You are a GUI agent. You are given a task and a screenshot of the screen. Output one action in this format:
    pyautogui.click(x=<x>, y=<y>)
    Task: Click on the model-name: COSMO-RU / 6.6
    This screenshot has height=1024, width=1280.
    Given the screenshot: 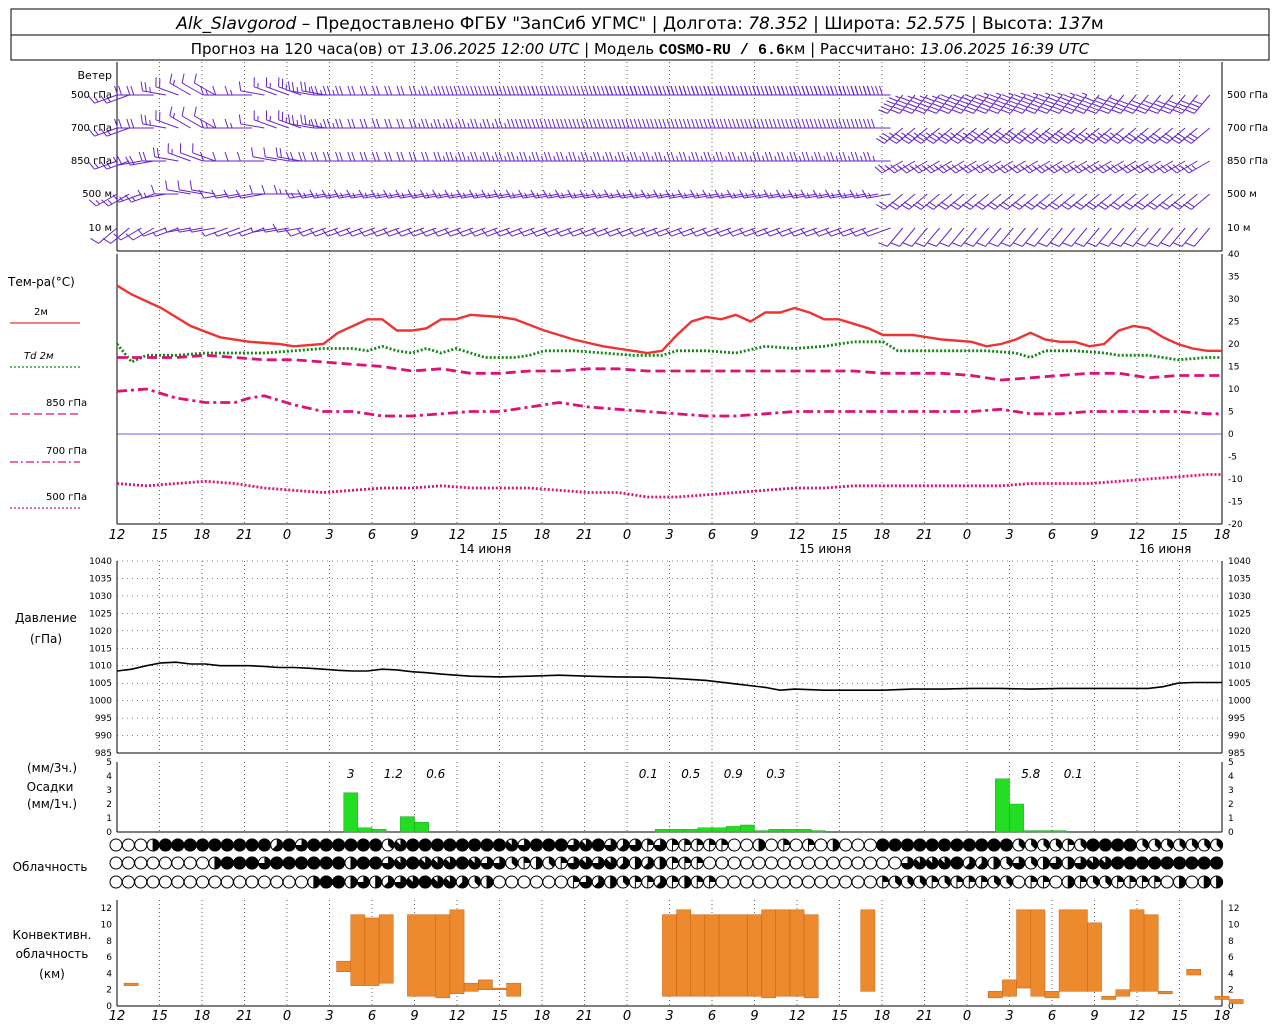 What is the action you would take?
    pyautogui.click(x=722, y=50)
    